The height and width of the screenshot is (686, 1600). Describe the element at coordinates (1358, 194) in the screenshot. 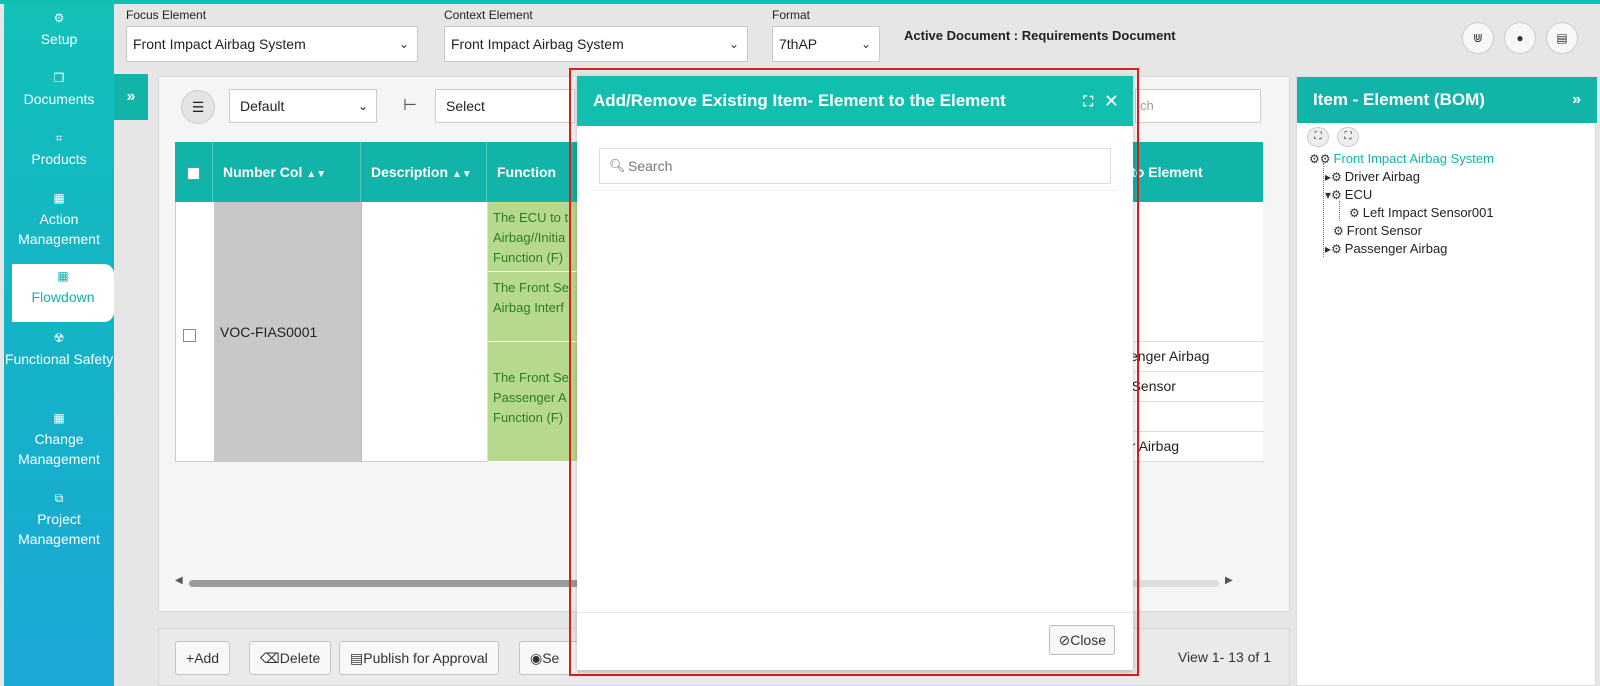

I see `tree-node-label: ECU` at that location.